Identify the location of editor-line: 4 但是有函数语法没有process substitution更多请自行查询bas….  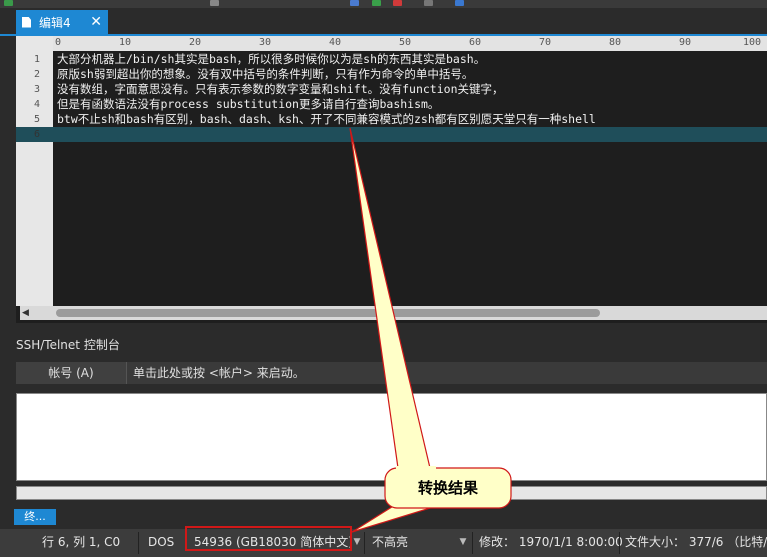
(391, 104).